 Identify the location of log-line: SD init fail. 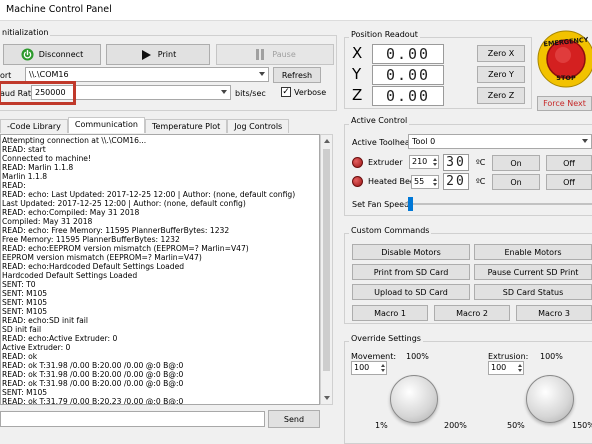
(22, 329).